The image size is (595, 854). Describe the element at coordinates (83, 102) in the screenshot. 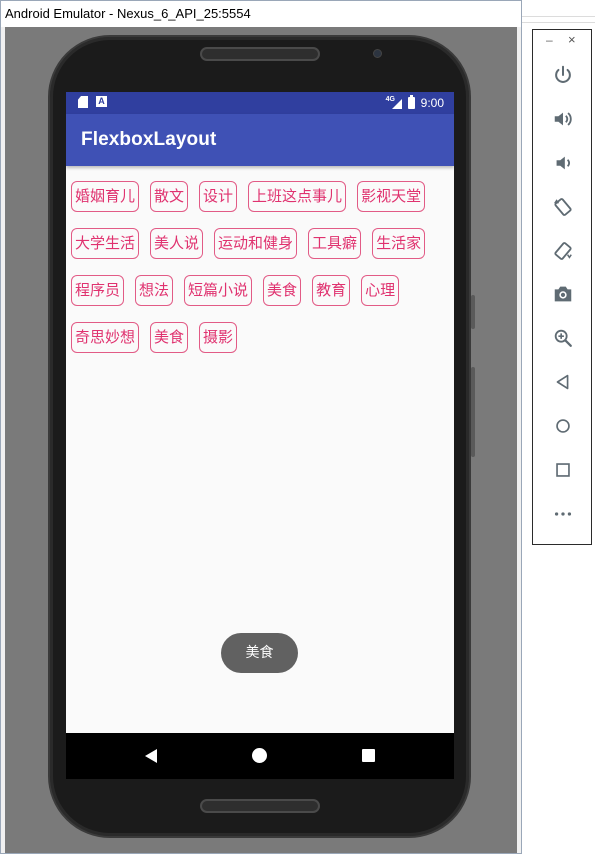

I see `sd-card-icon` at that location.